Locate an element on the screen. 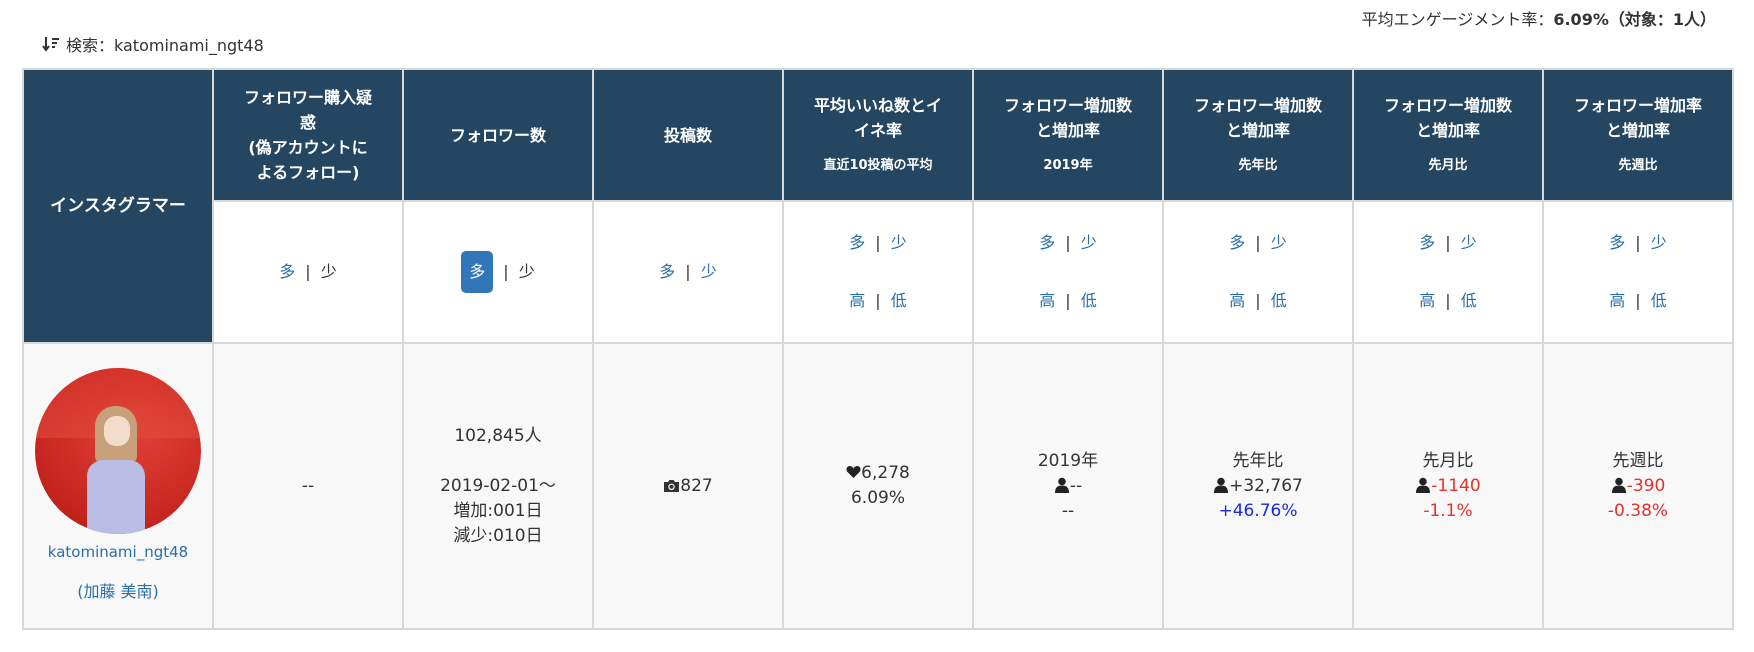 The width and height of the screenshot is (1754, 652). sort-icon is located at coordinates (51, 44).